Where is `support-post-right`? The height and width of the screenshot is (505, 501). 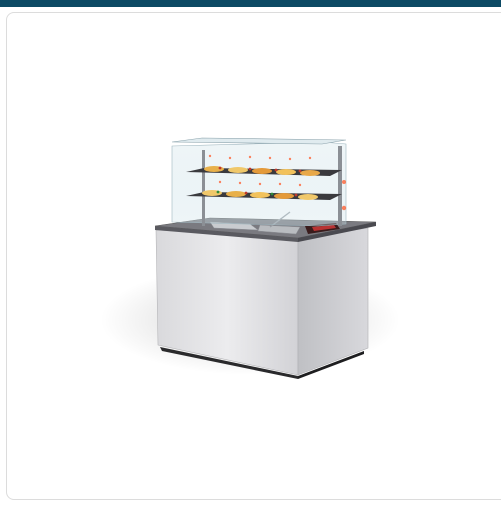
support-post-right is located at coordinates (340, 186).